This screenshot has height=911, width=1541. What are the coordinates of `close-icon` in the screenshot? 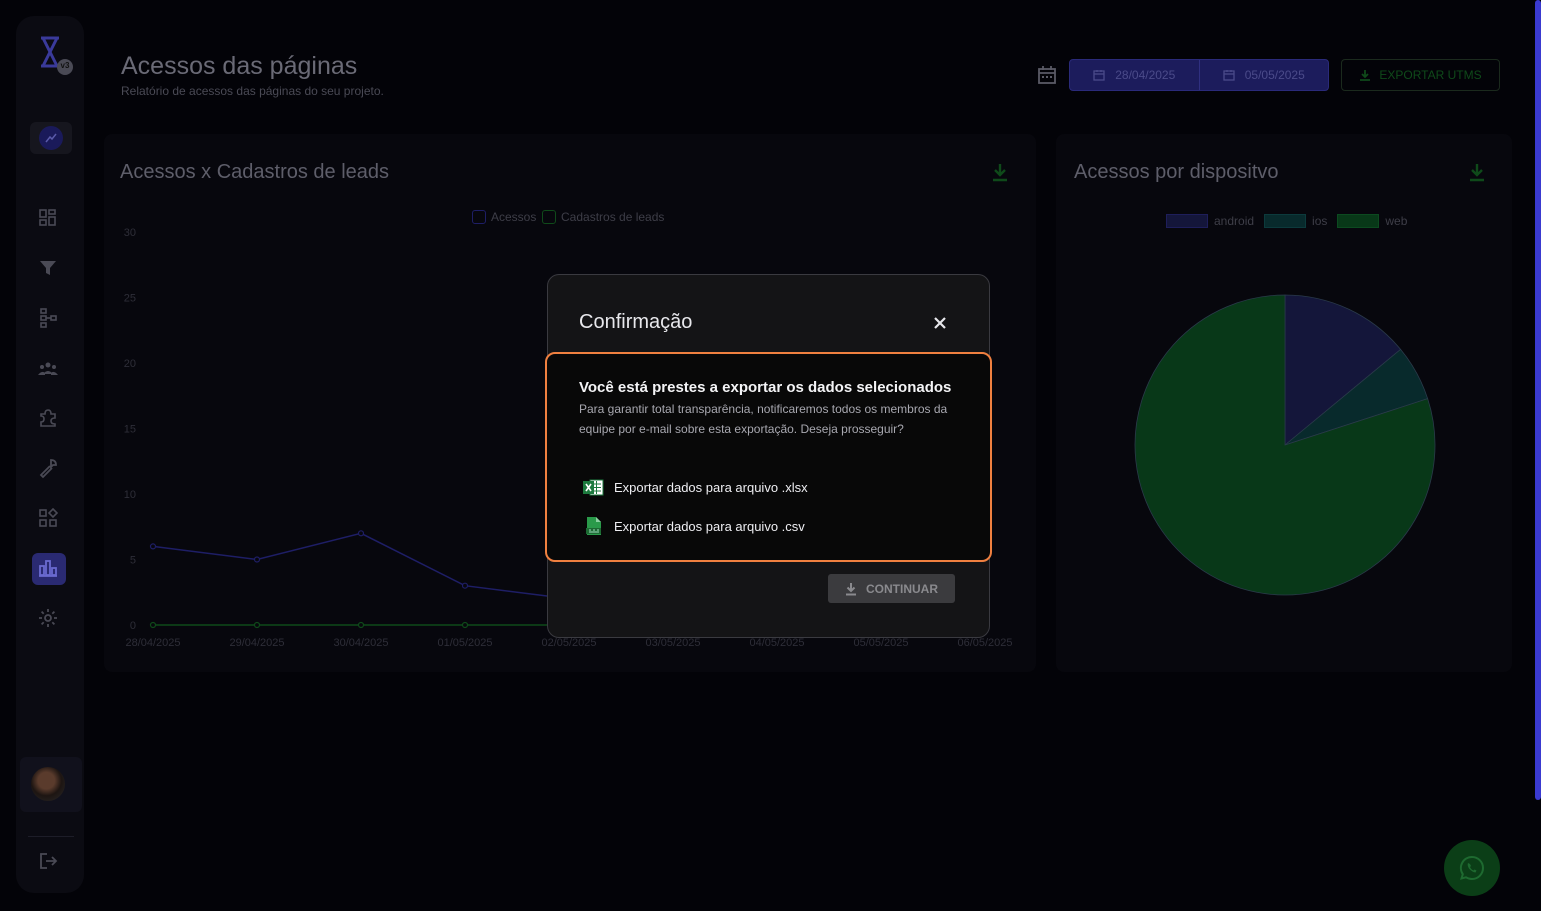 It's located at (940, 323).